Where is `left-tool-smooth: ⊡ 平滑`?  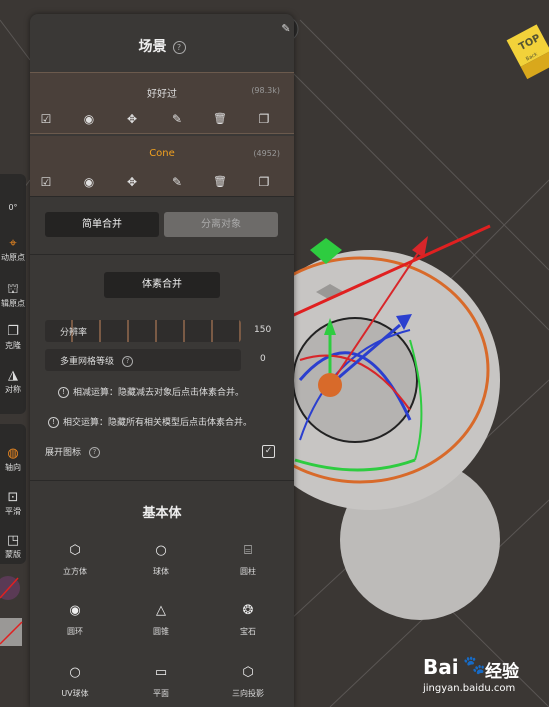
left-tool-smooth: ⊡ 平滑 is located at coordinates (13, 503).